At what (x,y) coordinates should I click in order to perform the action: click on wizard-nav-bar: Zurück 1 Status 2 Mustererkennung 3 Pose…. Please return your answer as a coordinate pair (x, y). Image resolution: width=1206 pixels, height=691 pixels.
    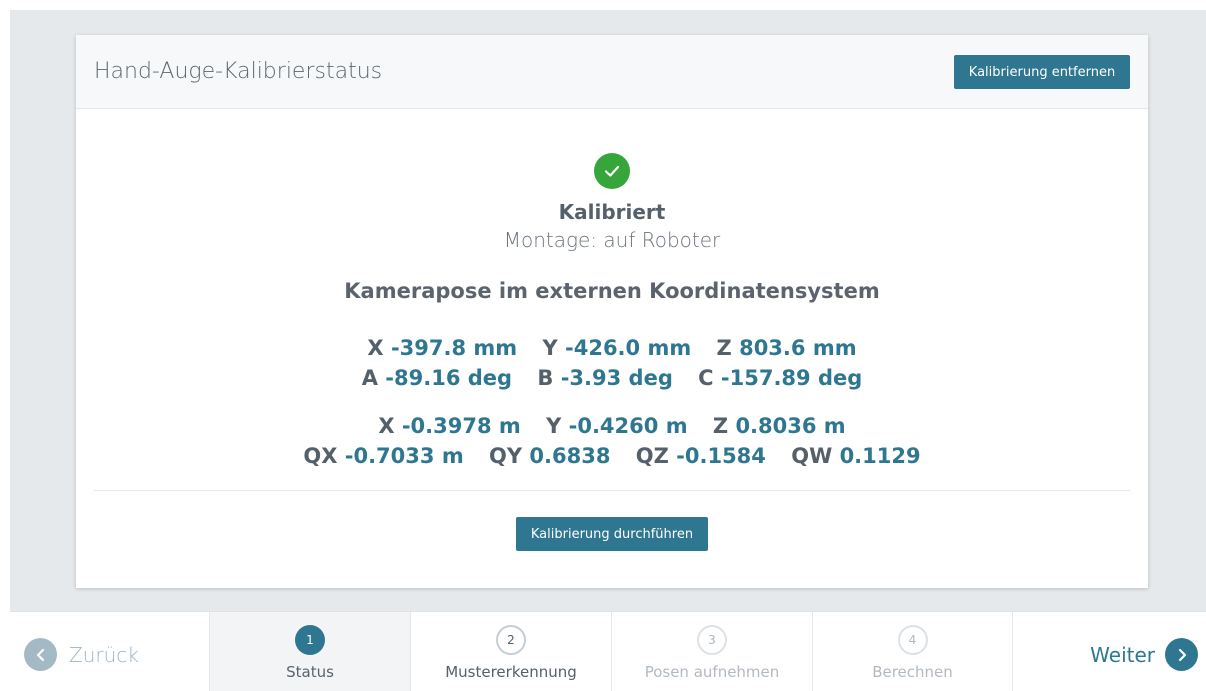
    Looking at the image, I should click on (608, 651).